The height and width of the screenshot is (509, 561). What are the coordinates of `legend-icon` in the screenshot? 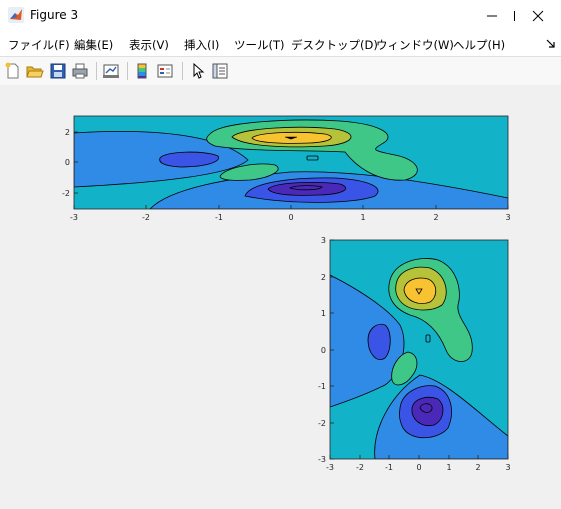 It's located at (165, 71).